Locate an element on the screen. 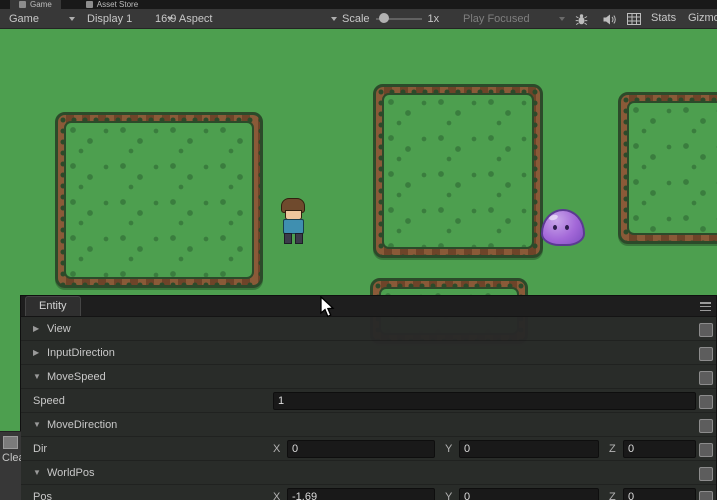 Image resolution: width=717 pixels, height=500 pixels. tab-asset-store: Asset Store is located at coordinates (112, 4).